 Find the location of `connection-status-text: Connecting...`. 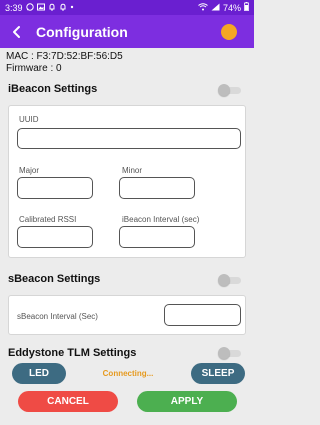

connection-status-text: Connecting... is located at coordinates (128, 373).